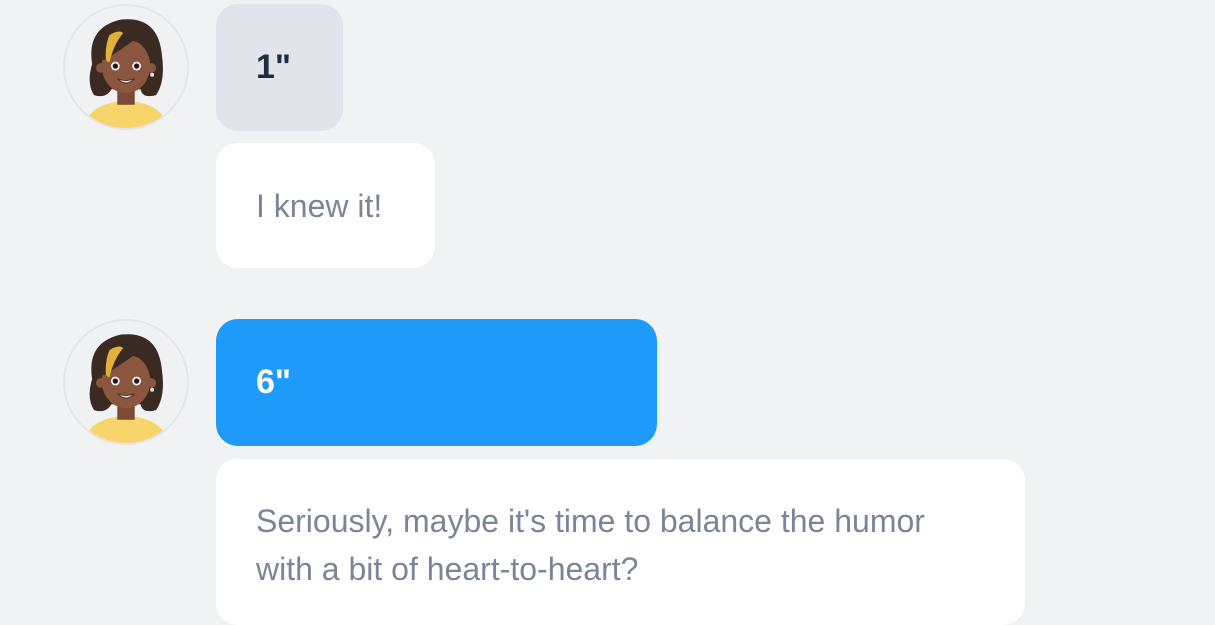 The image size is (1215, 625). I want to click on answer-bubble-1: 1", so click(279, 67).